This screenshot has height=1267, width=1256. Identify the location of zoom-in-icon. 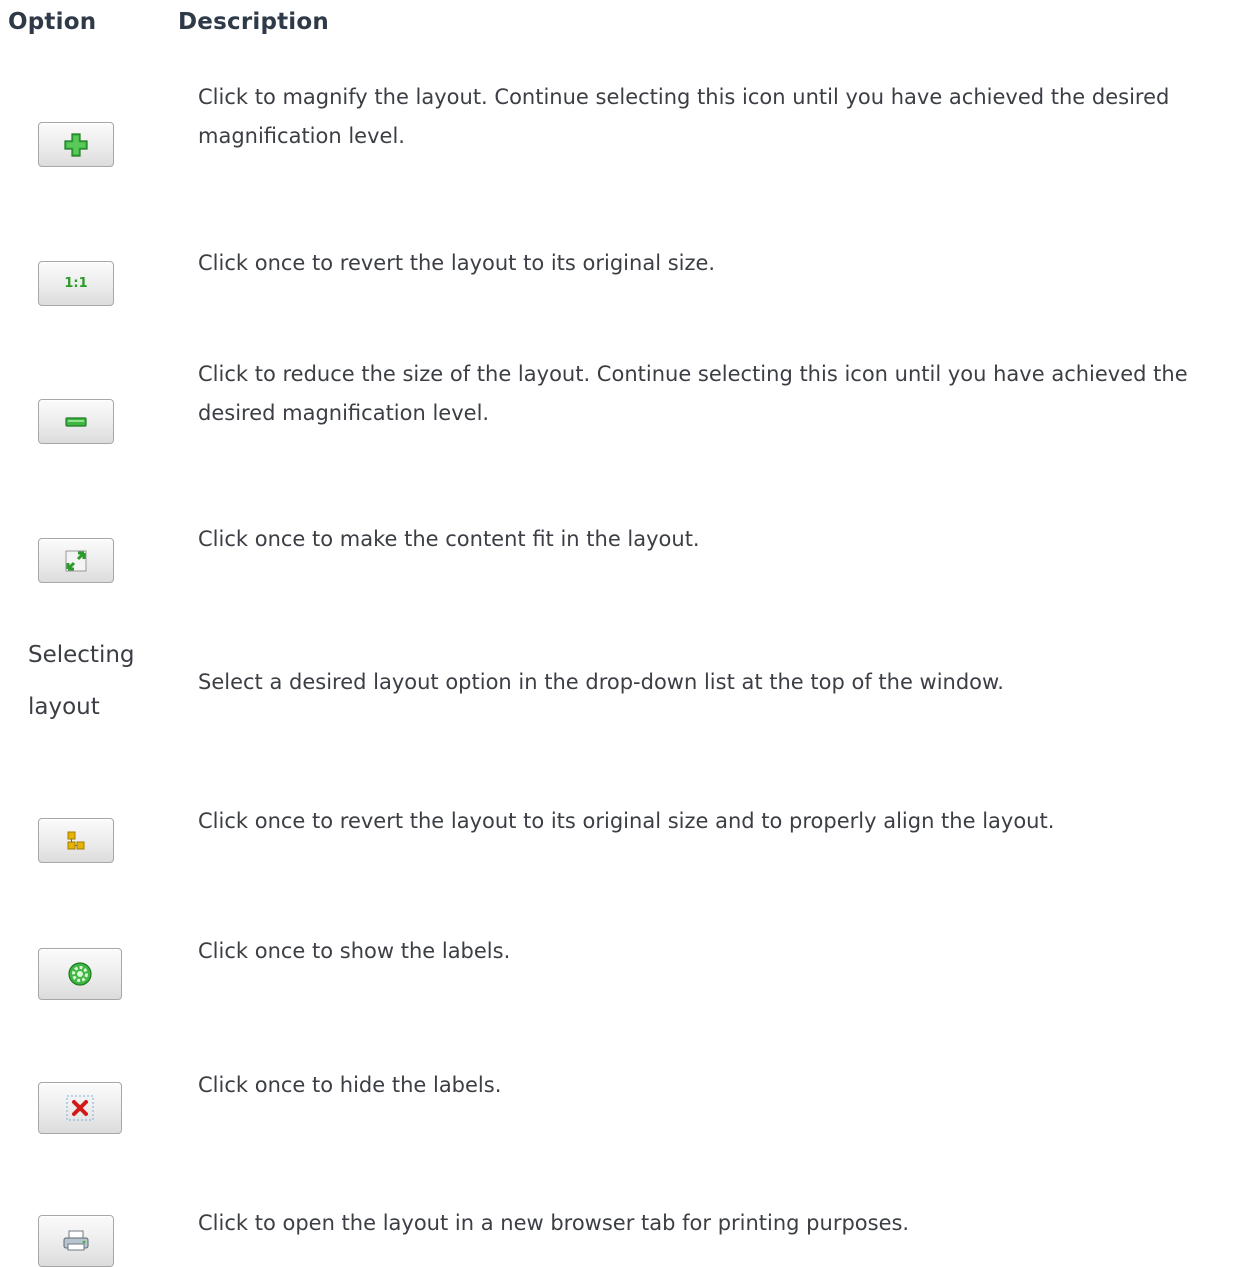
(76, 144).